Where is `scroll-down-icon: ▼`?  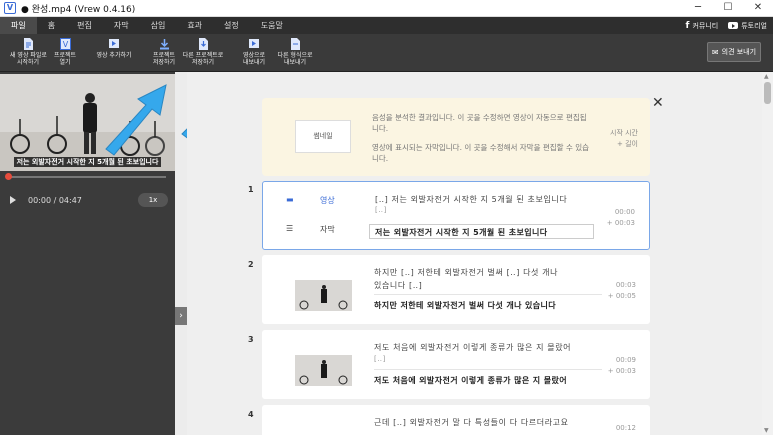
scroll-down-icon: ▼ is located at coordinates (766, 430).